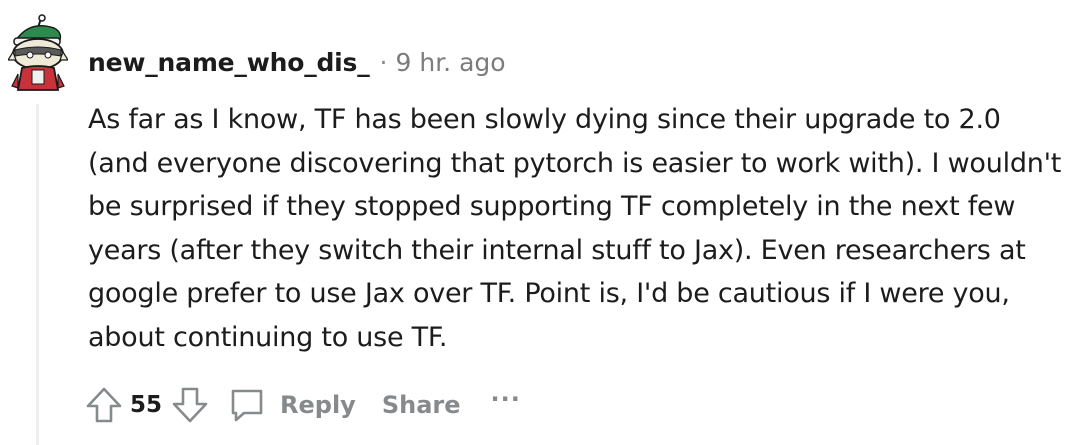 The image size is (1080, 445). Describe the element at coordinates (190, 405) in the screenshot. I see `downvote-arrow-icon` at that location.